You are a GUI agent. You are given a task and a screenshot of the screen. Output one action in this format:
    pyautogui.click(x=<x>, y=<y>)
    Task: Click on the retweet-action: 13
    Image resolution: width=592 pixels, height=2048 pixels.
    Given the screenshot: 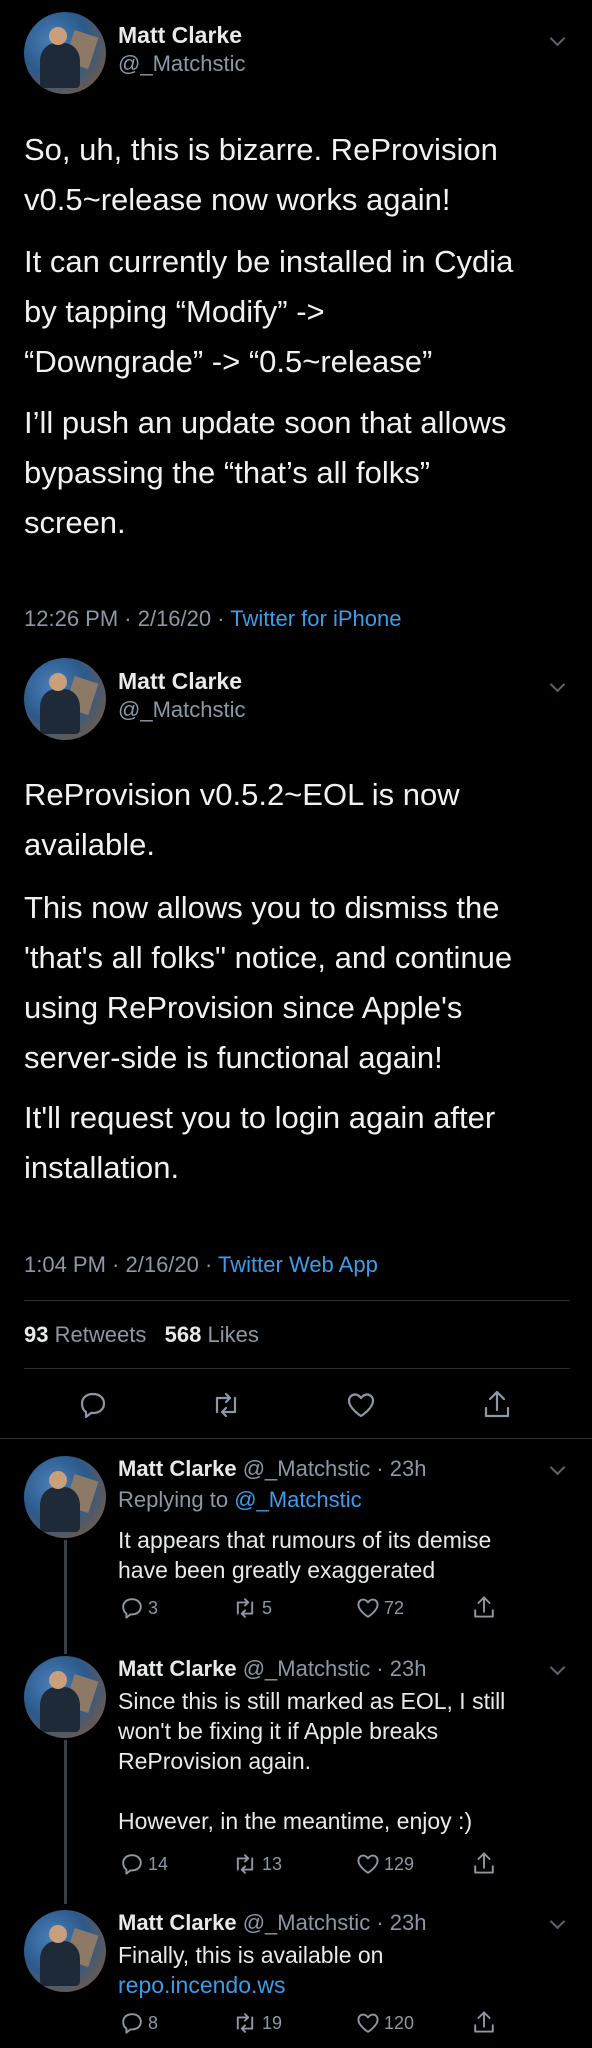 What is the action you would take?
    pyautogui.click(x=257, y=1864)
    